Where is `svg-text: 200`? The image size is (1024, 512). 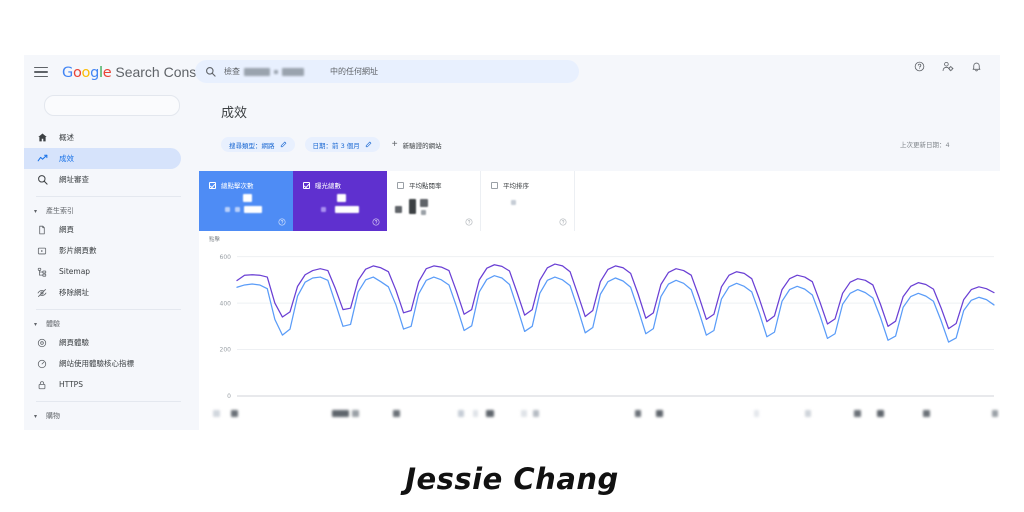 svg-text: 200 is located at coordinates (226, 350).